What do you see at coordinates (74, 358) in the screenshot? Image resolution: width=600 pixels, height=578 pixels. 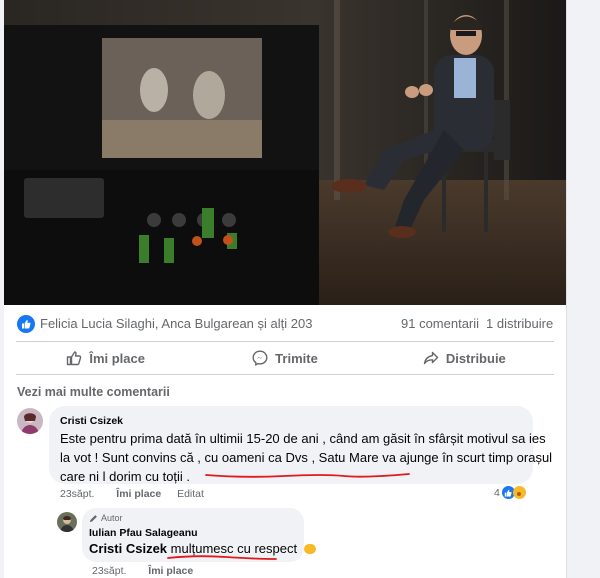 I see `thumbs-up-icon` at bounding box center [74, 358].